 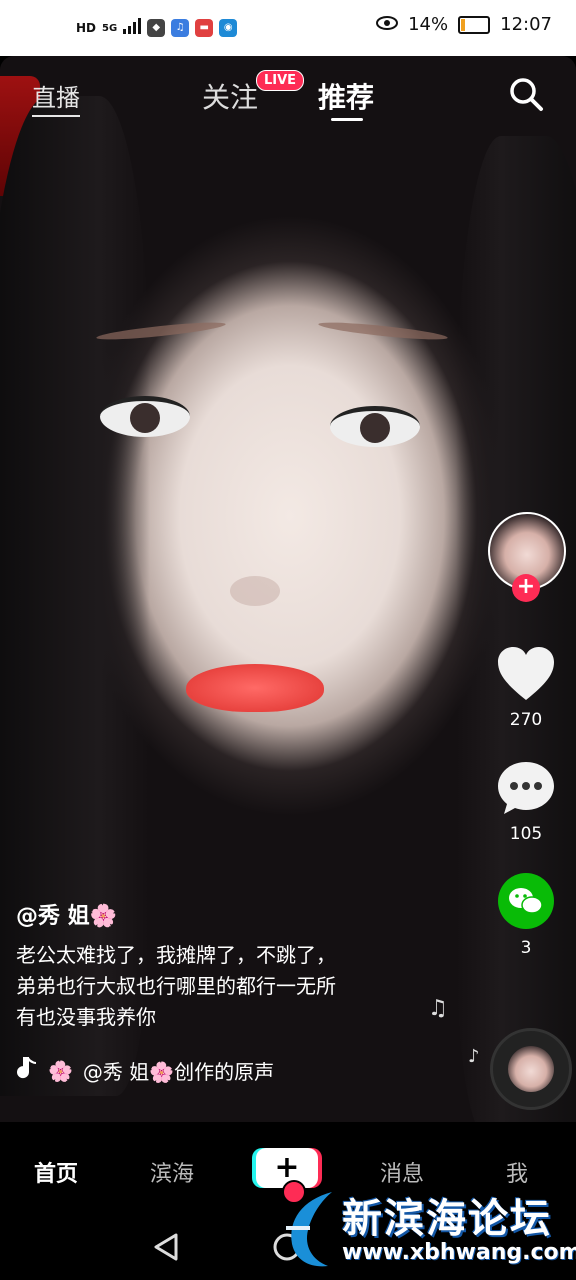 I want to click on floating-note-icon: ♪, so click(x=474, y=1056).